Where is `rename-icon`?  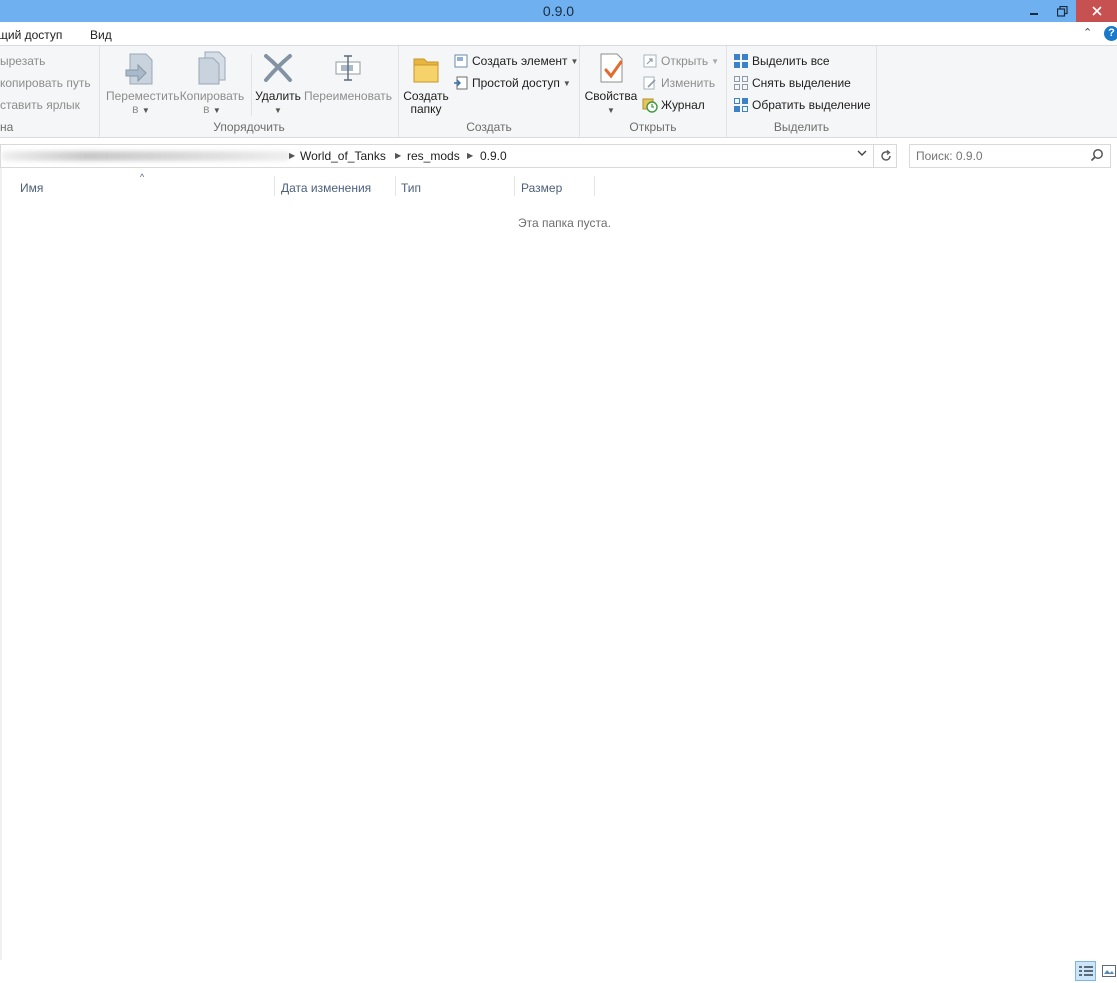 rename-icon is located at coordinates (348, 68).